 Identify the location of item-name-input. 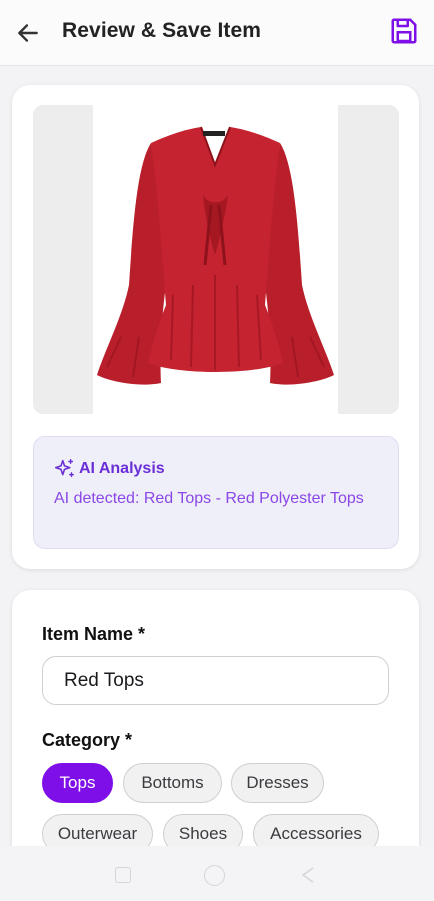
(215, 680).